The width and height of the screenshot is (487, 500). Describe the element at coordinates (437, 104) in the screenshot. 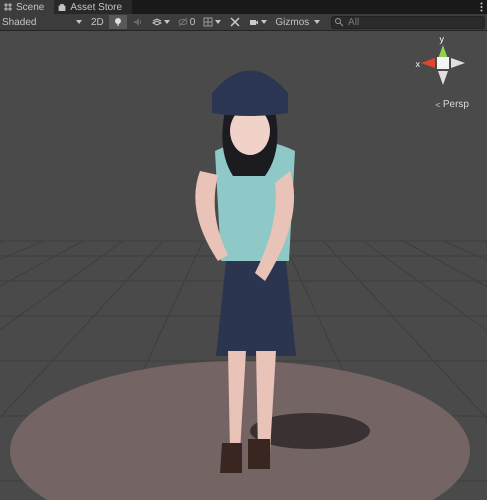

I see `chevron-icon` at that location.